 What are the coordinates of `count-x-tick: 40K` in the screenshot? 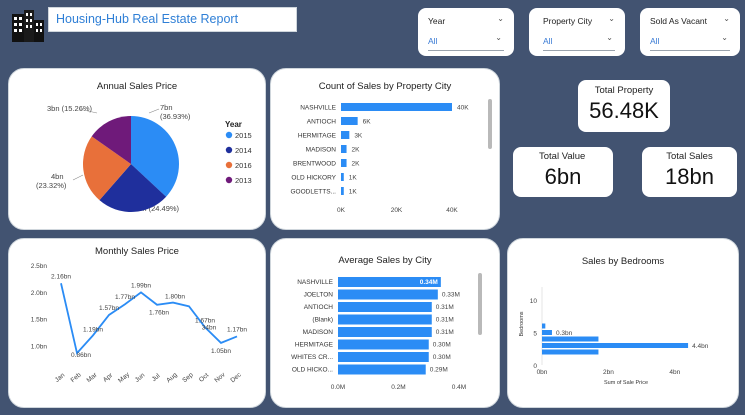 It's located at (452, 210).